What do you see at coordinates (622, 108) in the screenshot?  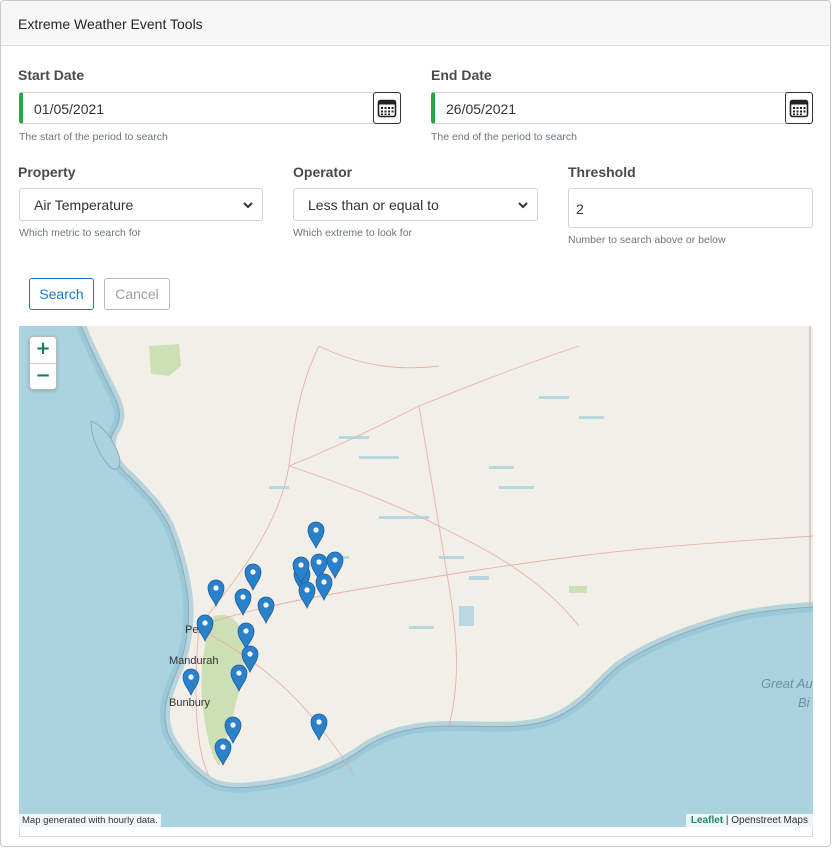 I see `end-date-field: 26/05/2021` at bounding box center [622, 108].